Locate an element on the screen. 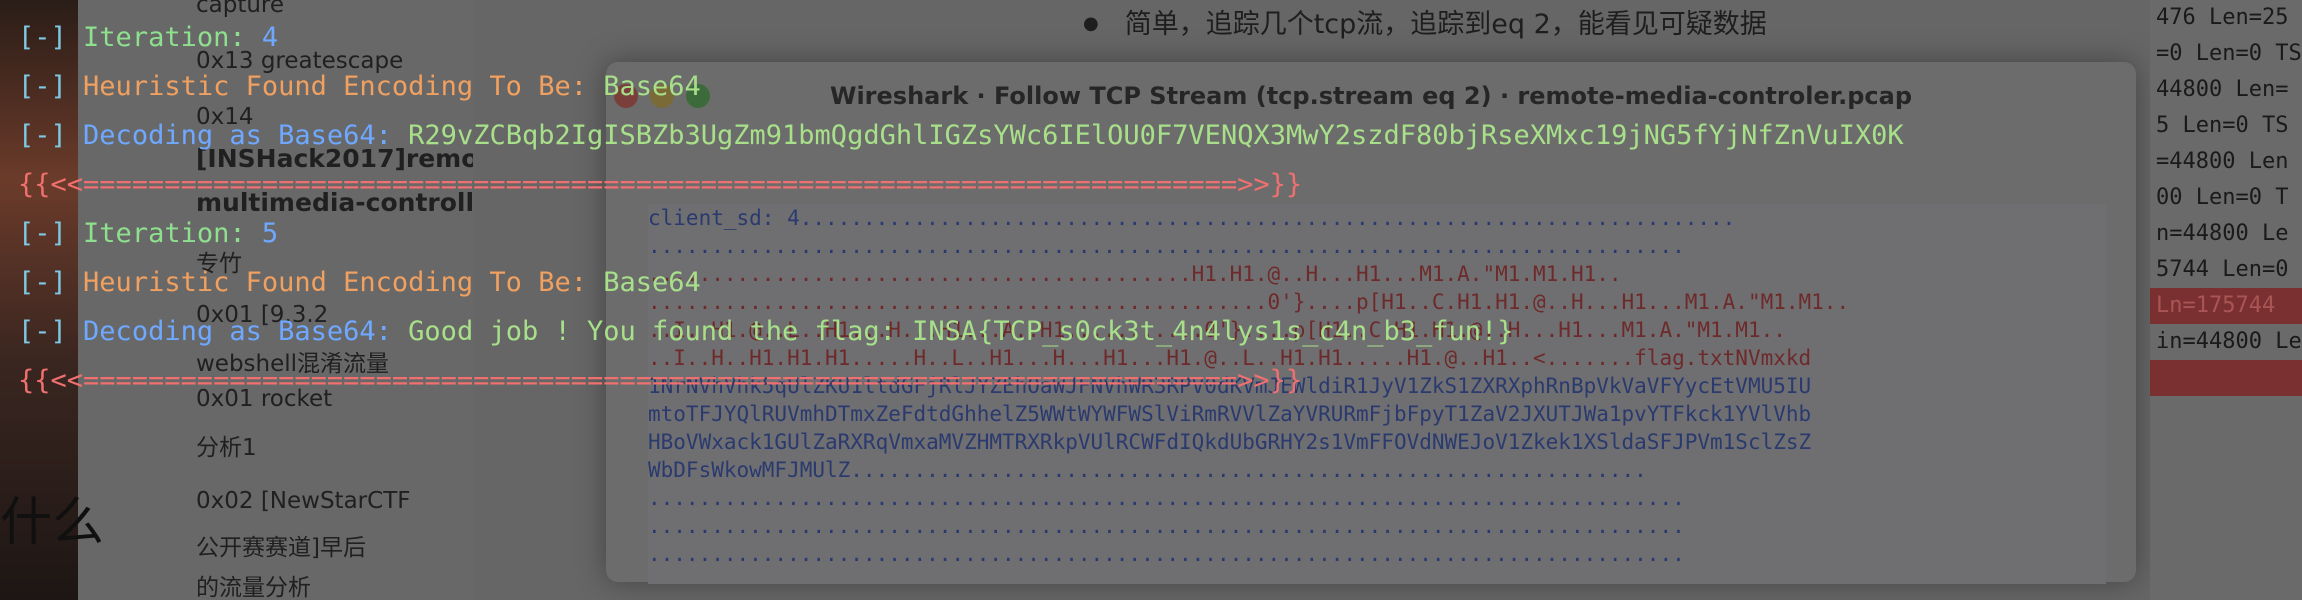  iteration-line: [-] Iteration: 5 is located at coordinates (148, 233).